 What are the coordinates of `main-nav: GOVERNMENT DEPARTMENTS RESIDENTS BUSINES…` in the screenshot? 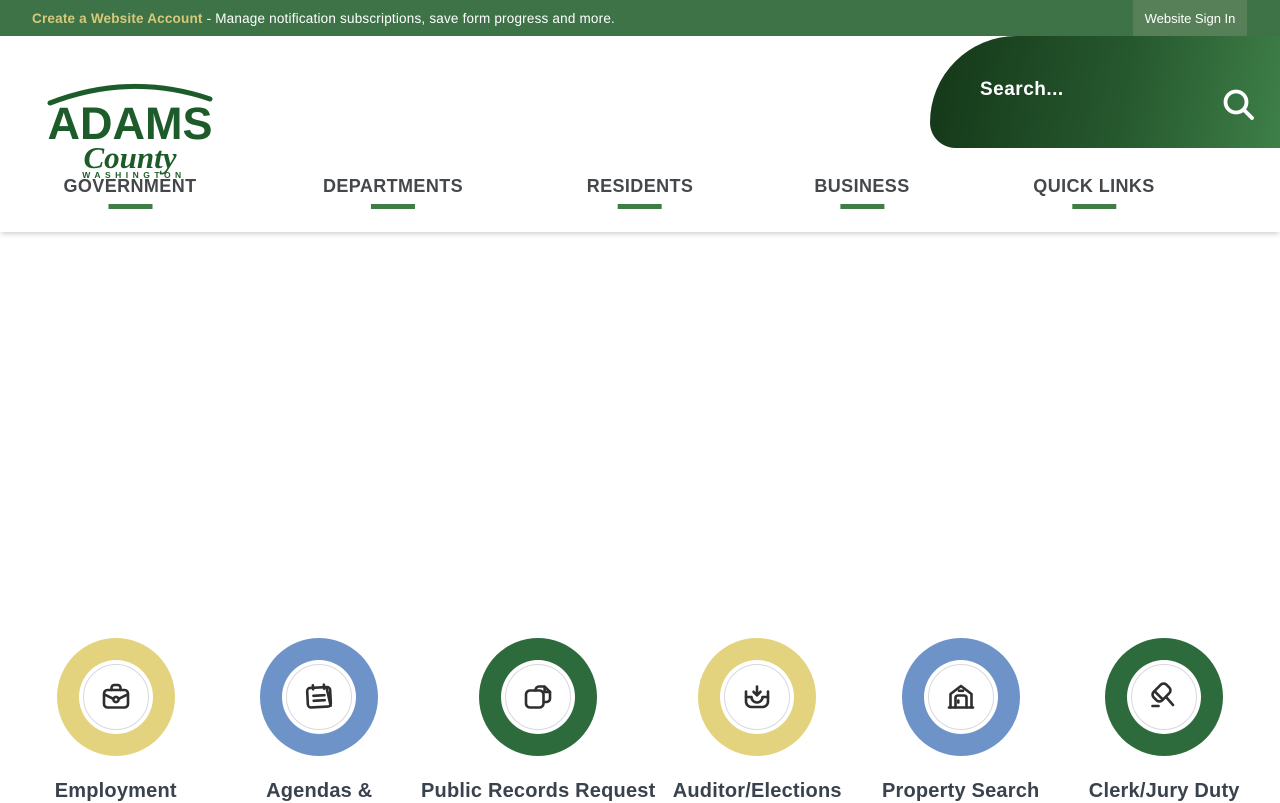 It's located at (640, 204).